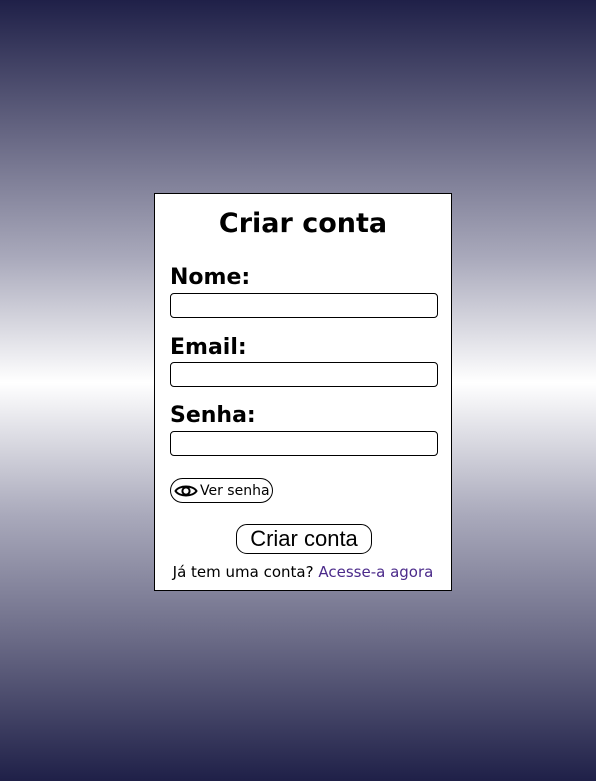 The width and height of the screenshot is (596, 781). I want to click on login-link: Acesse-a agora, so click(375, 572).